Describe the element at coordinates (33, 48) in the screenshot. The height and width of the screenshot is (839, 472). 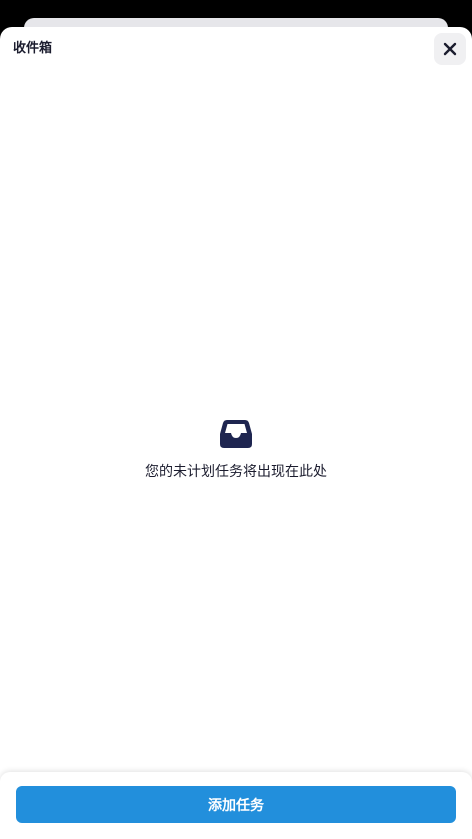
I see `sheet-title: 收件箱` at that location.